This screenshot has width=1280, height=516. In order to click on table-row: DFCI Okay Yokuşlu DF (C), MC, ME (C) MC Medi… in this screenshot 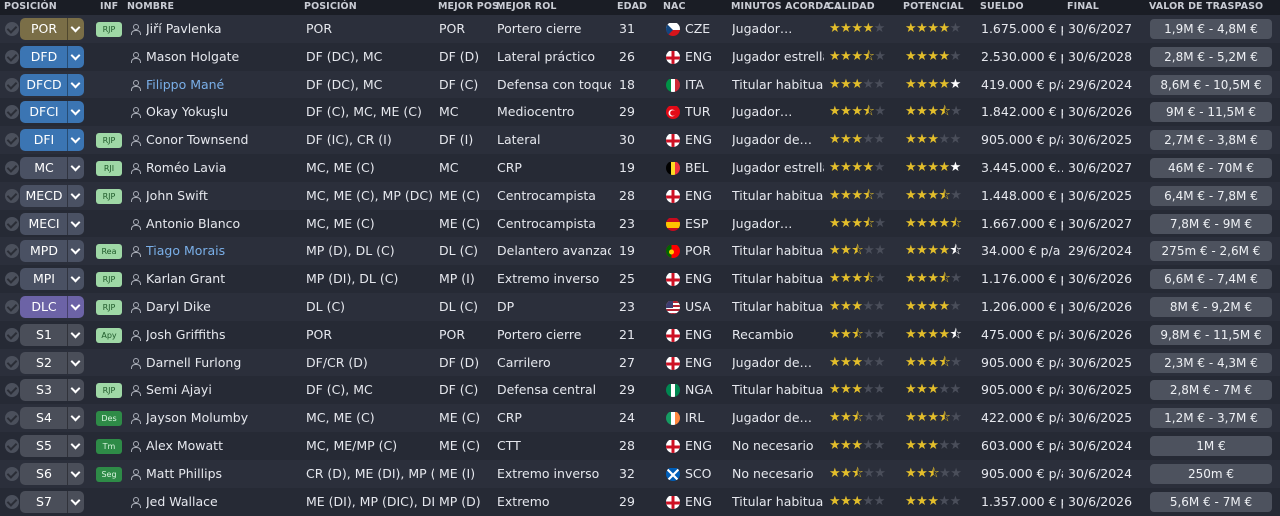, I will do `click(640, 112)`.